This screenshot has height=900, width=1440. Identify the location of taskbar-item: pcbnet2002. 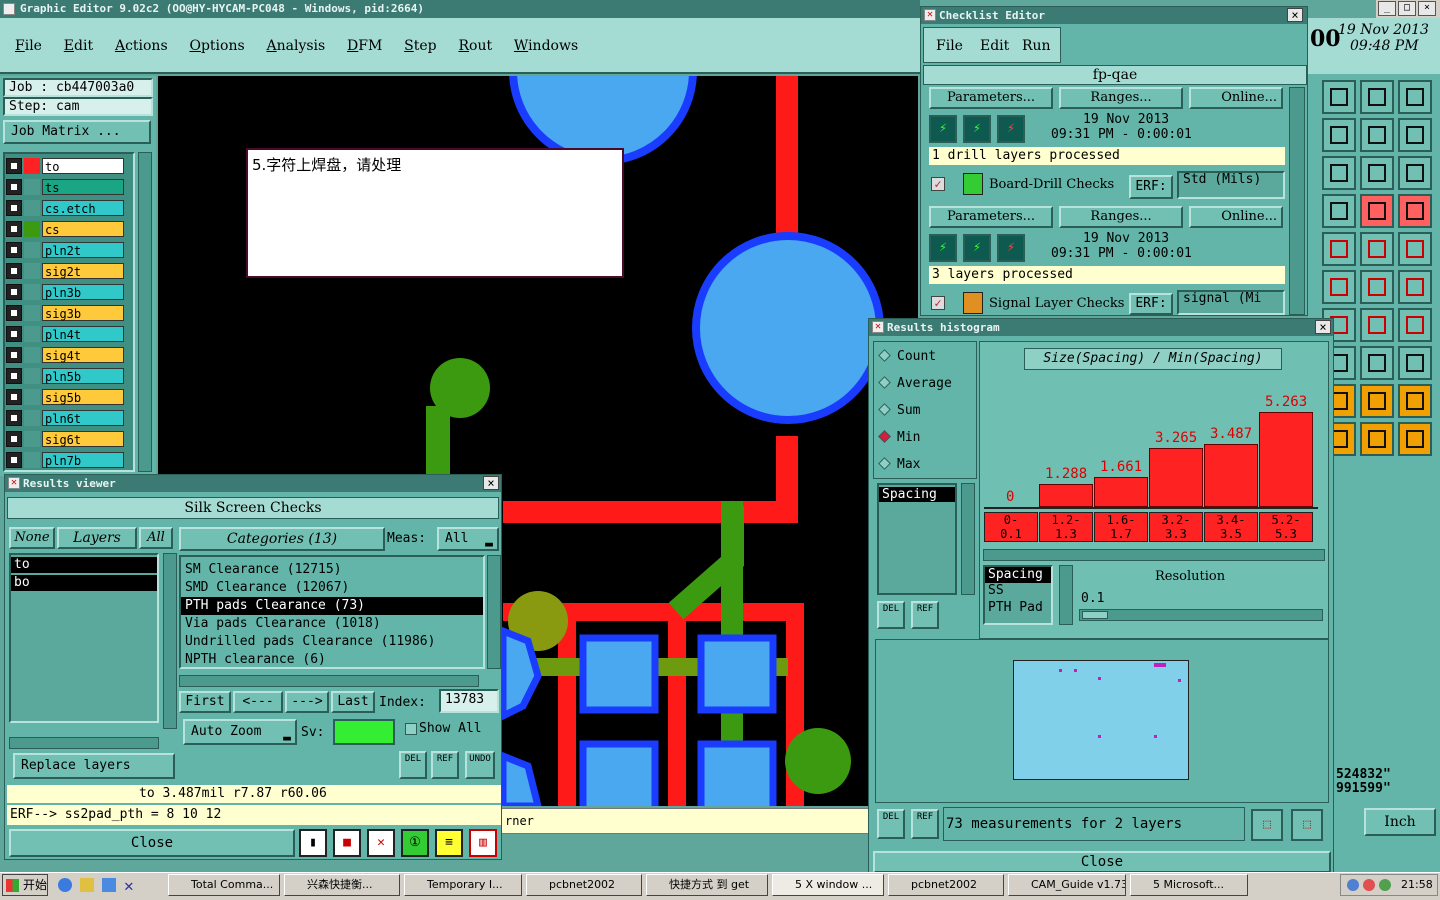
(584, 885).